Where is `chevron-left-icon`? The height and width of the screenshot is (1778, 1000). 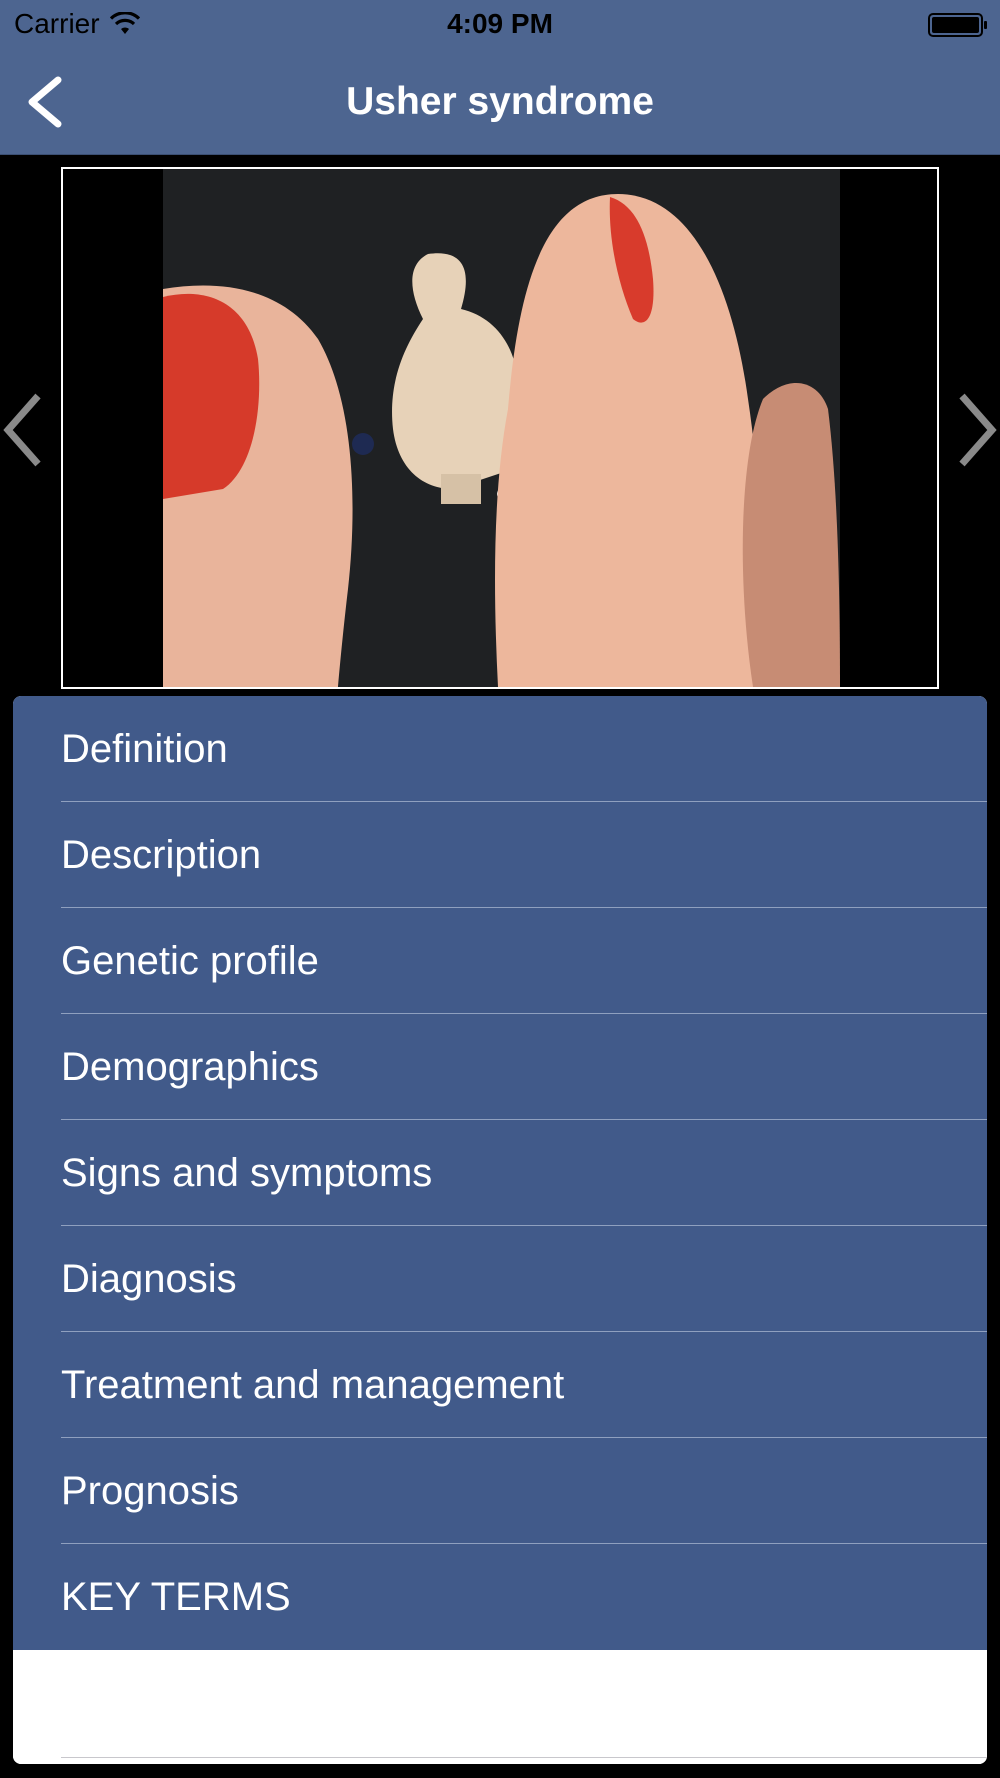 chevron-left-icon is located at coordinates (22, 430).